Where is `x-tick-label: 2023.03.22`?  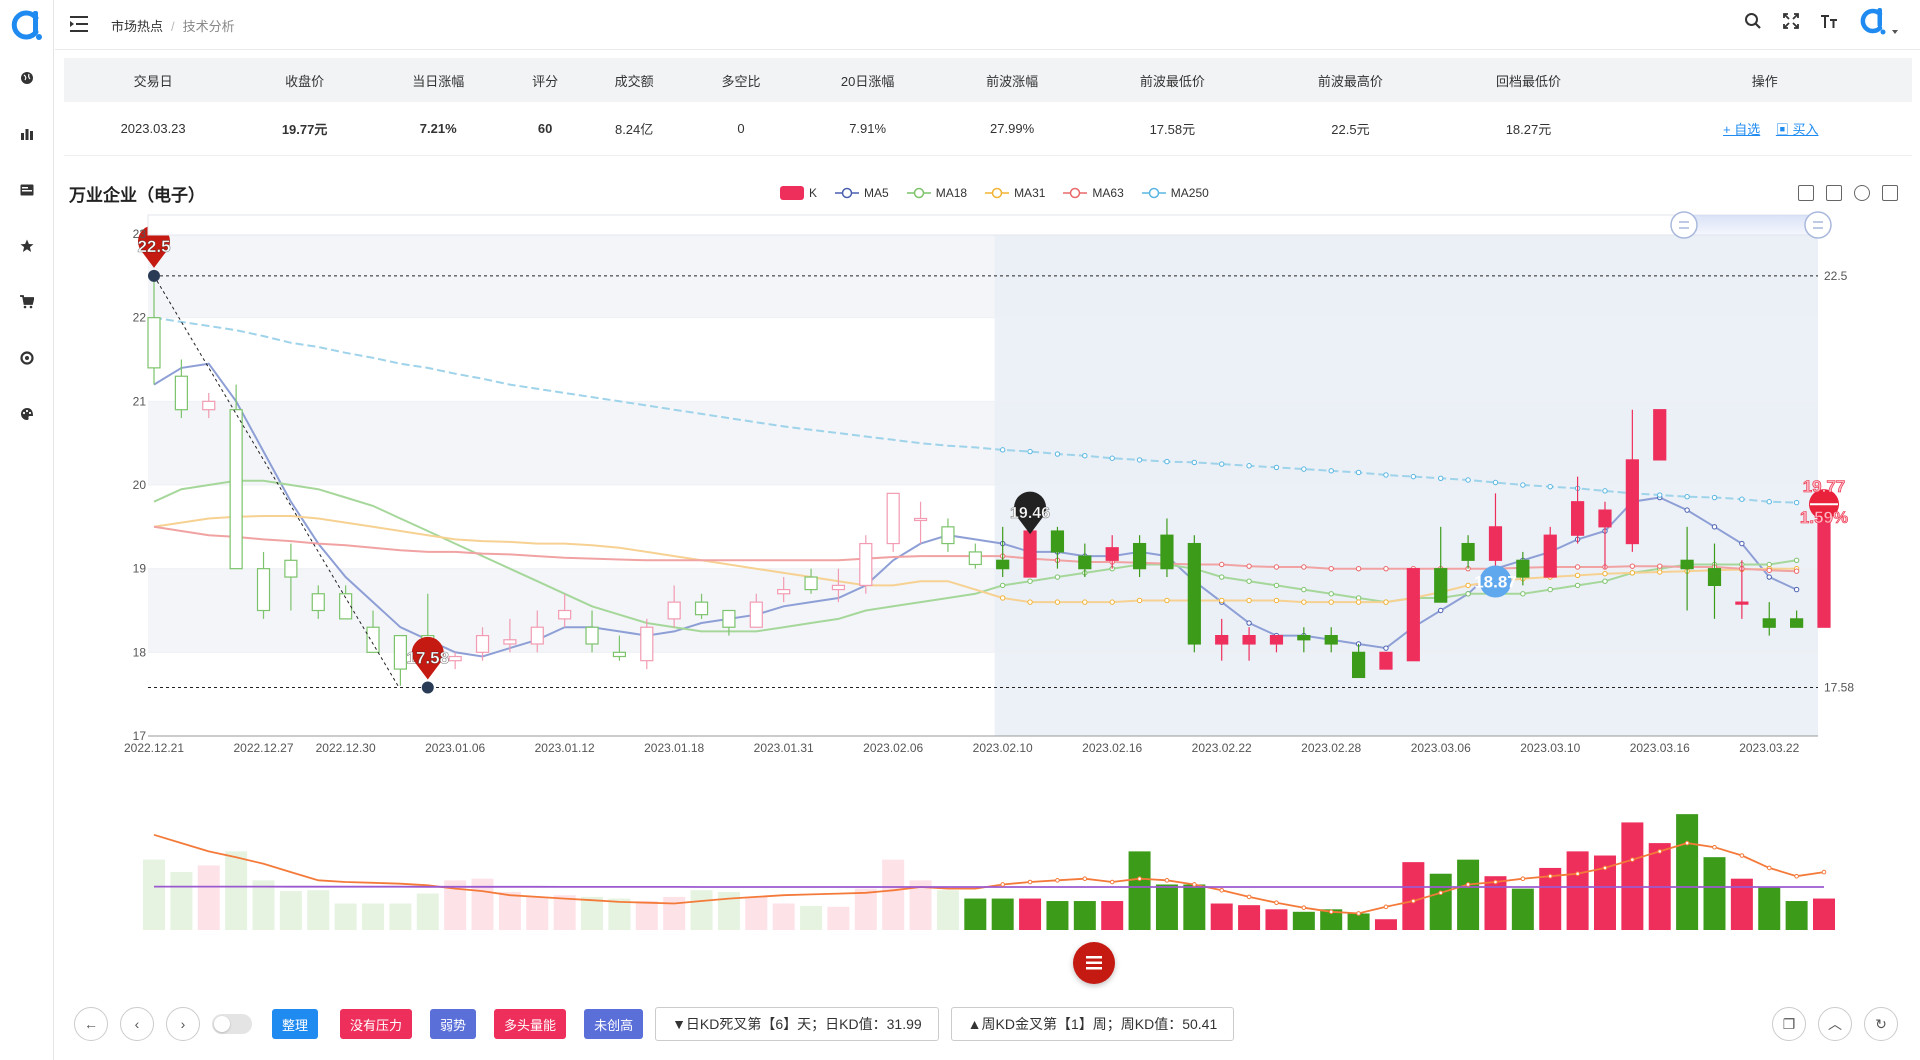
x-tick-label: 2023.03.22 is located at coordinates (1769, 748).